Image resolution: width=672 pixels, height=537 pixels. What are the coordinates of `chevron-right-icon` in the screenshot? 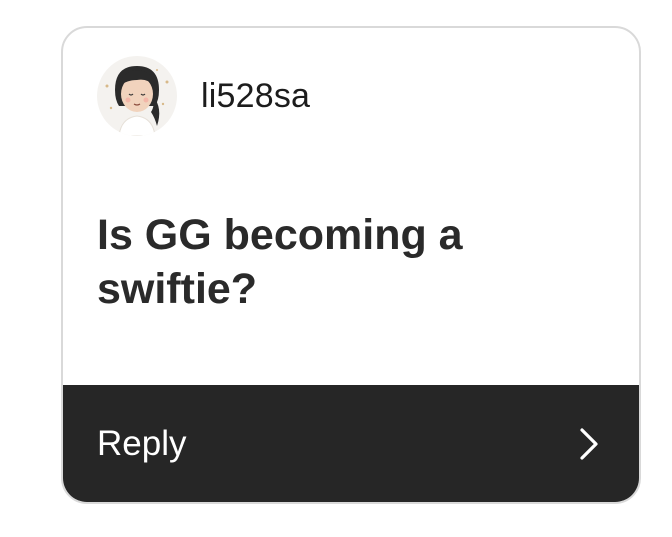 It's located at (589, 443).